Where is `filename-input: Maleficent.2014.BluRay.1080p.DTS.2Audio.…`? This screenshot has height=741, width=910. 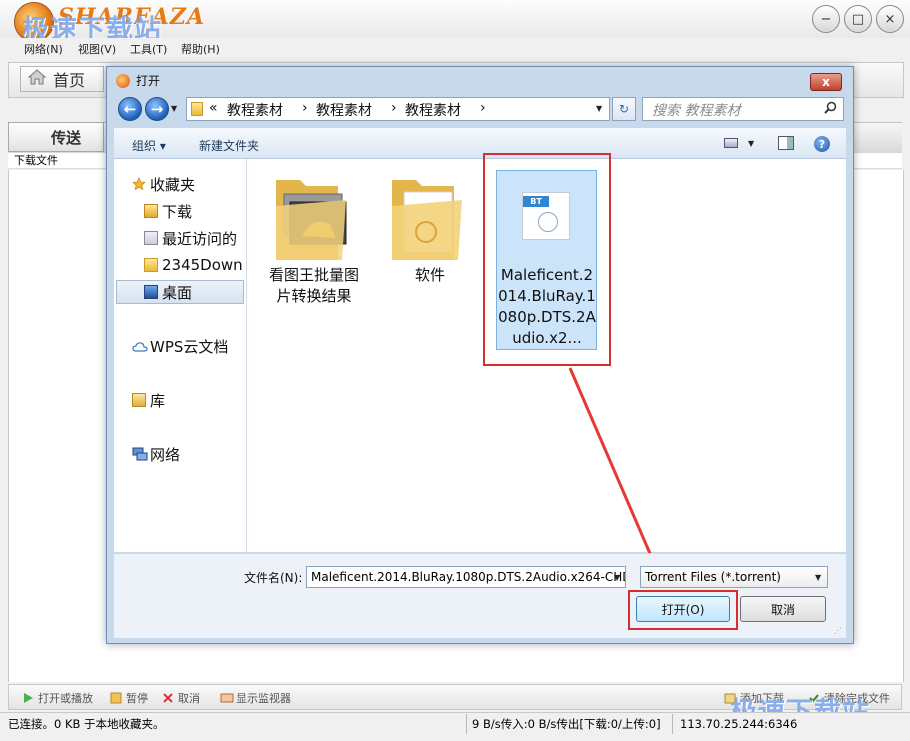 filename-input: Maleficent.2014.BluRay.1080p.DTS.2Audio.… is located at coordinates (466, 577).